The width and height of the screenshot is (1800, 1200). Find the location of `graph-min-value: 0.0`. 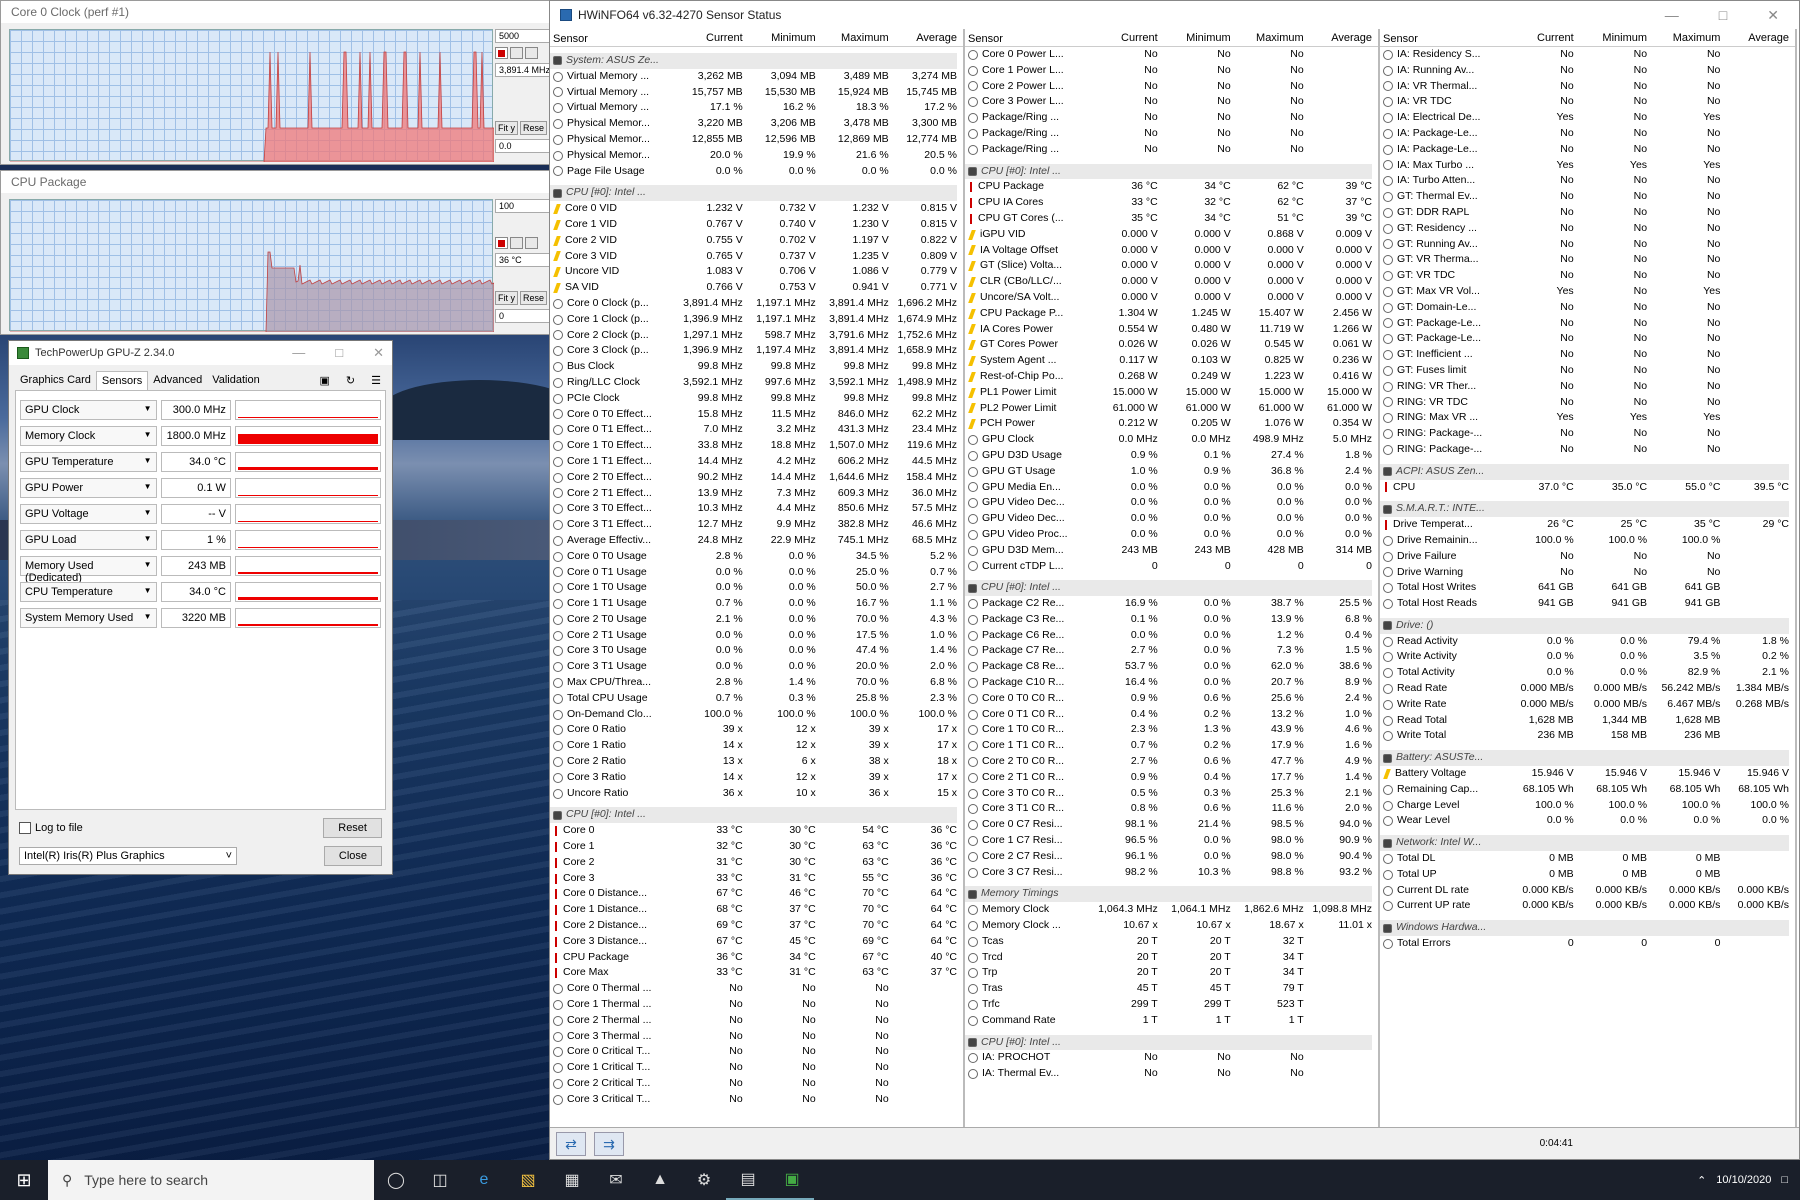

graph-min-value: 0.0 is located at coordinates (523, 146).